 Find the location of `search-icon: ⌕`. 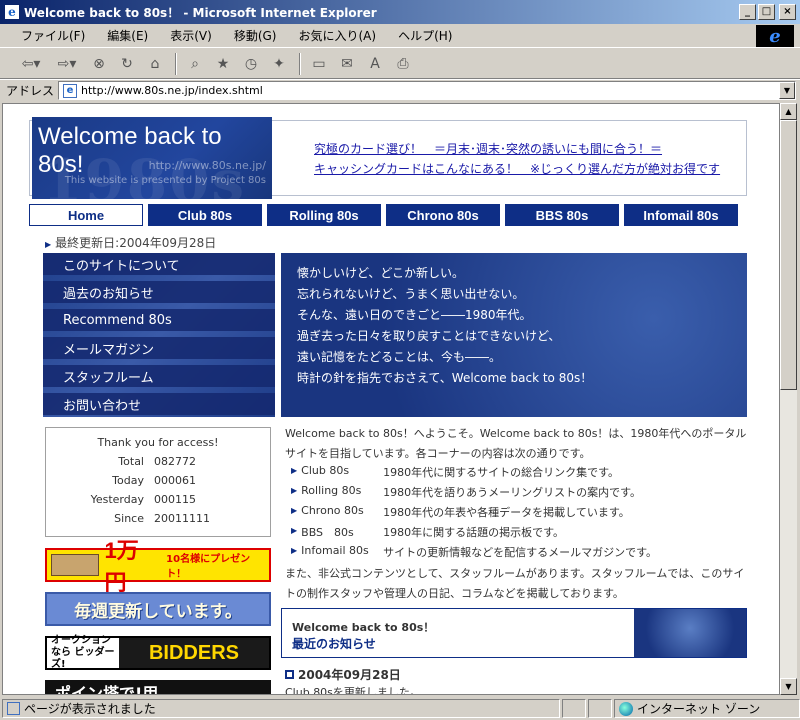

search-icon: ⌕ is located at coordinates (195, 64).